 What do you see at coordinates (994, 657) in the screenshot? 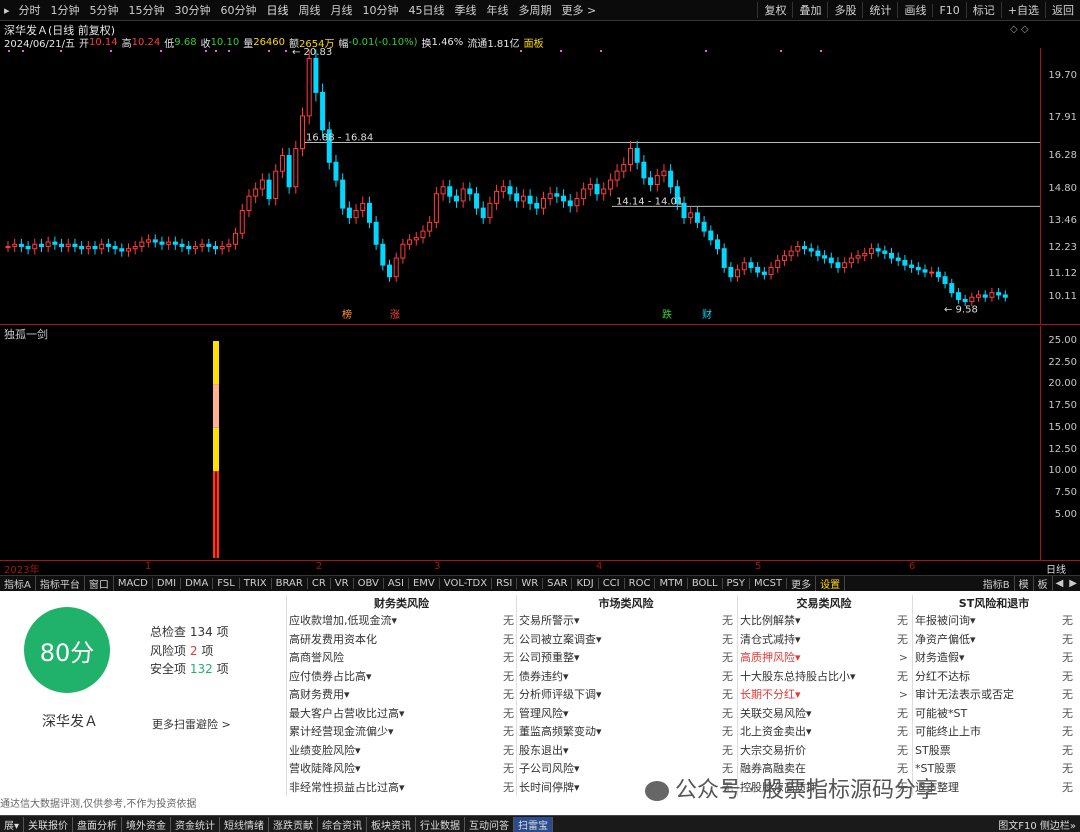
I see `risk-row: 财务造假▾ 无` at bounding box center [994, 657].